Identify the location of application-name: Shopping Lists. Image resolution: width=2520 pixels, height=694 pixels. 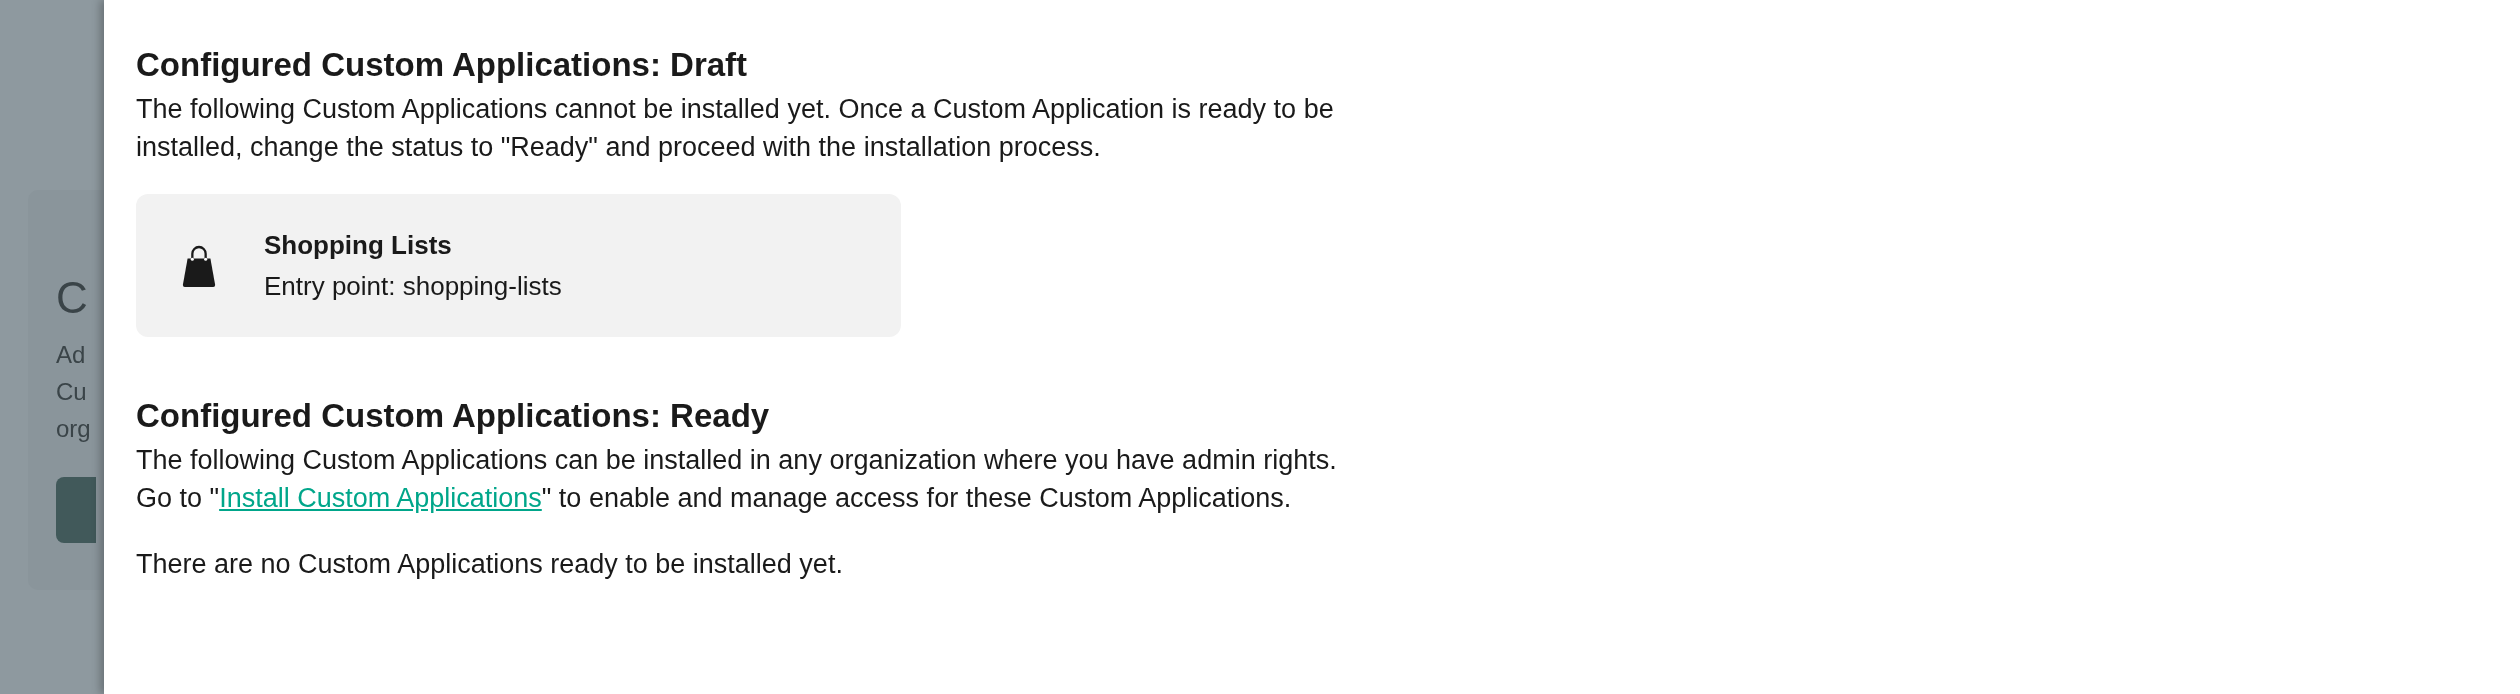
(358, 245).